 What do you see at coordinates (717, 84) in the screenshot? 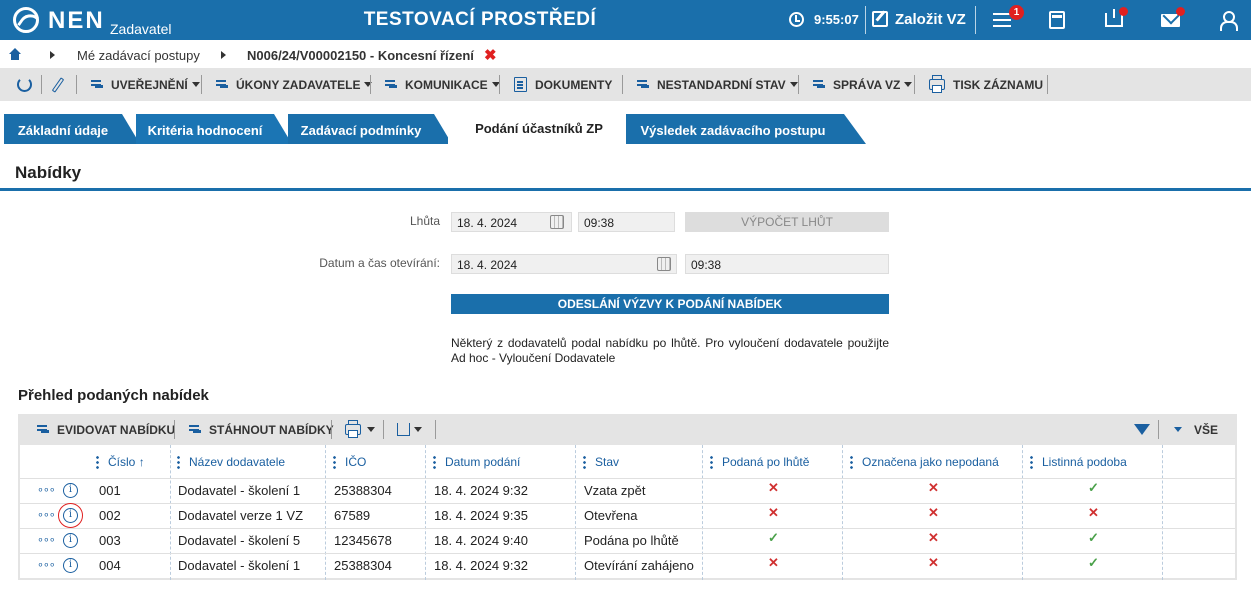
I see `menu-nestandardni-stav: NESTANDARDNÍ STAV` at bounding box center [717, 84].